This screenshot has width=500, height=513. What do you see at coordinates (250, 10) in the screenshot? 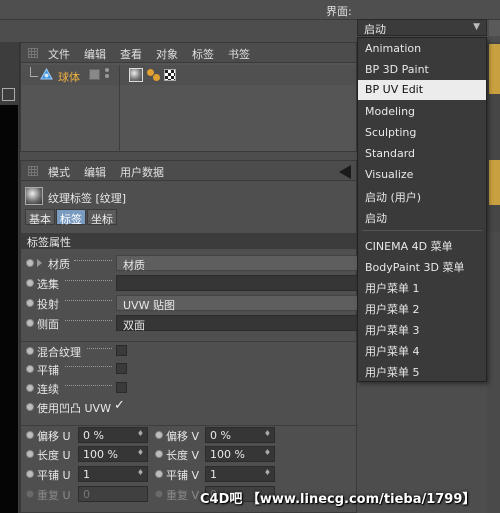
I see `top-bar` at bounding box center [250, 10].